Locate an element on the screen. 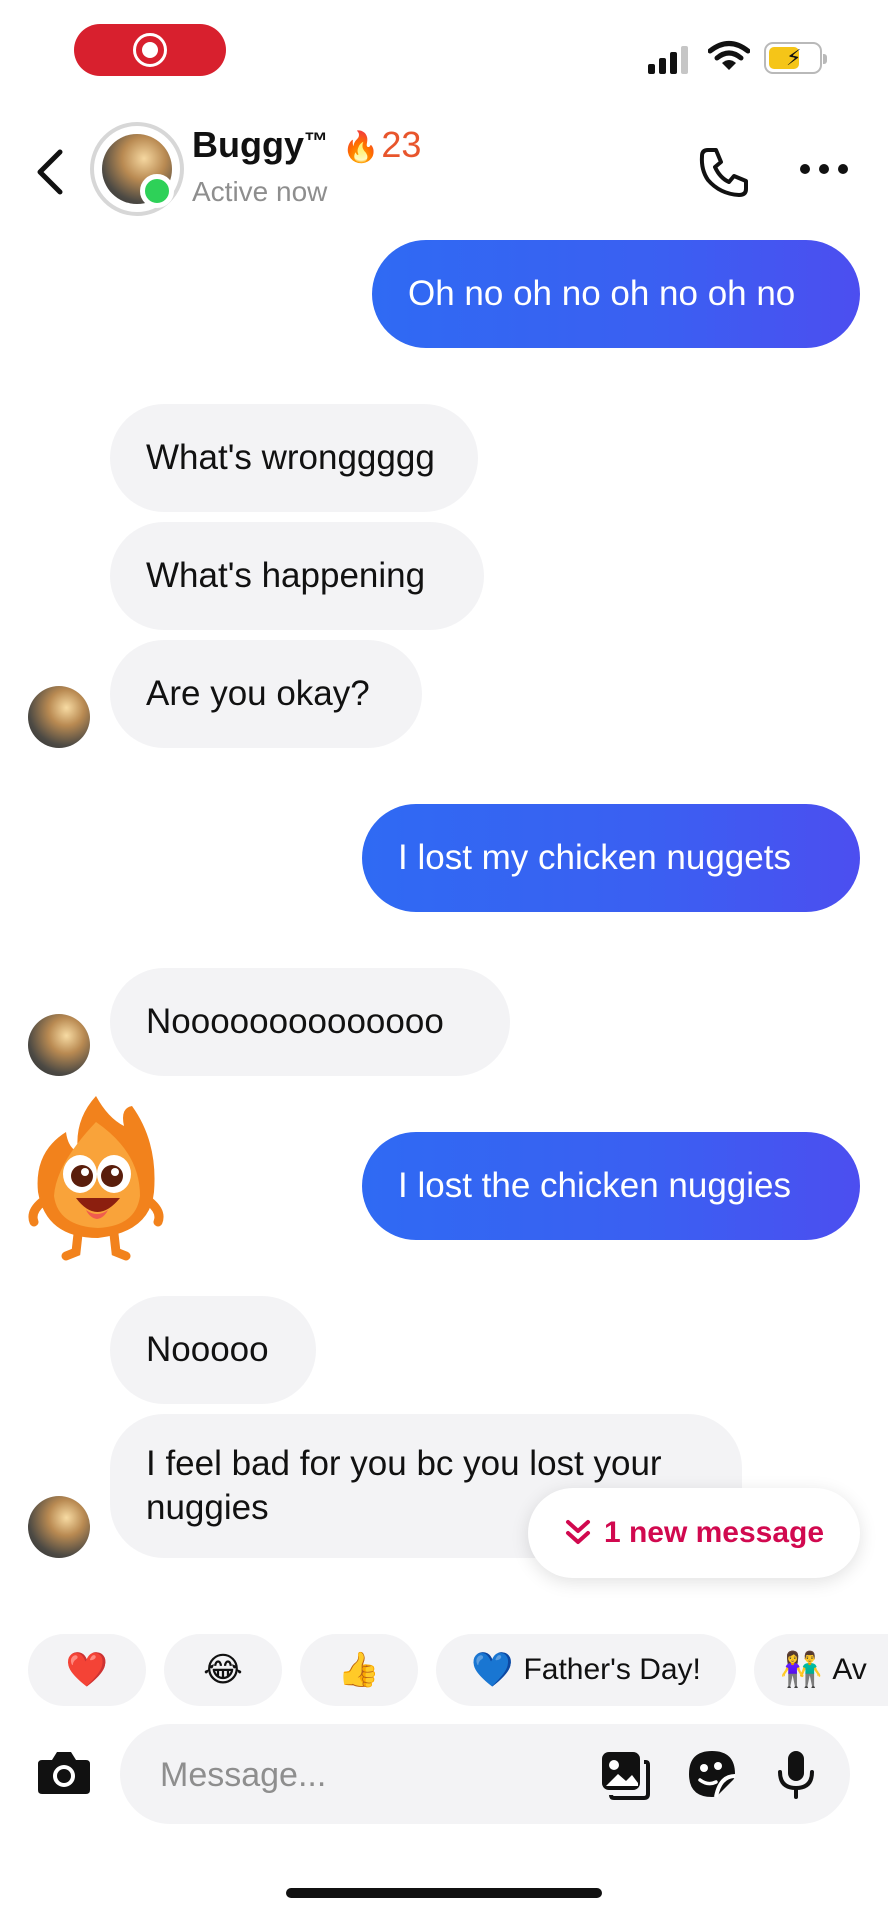 Image resolution: width=888 pixels, height=1920 pixels. contact-name-text: Buggy is located at coordinates (248, 144).